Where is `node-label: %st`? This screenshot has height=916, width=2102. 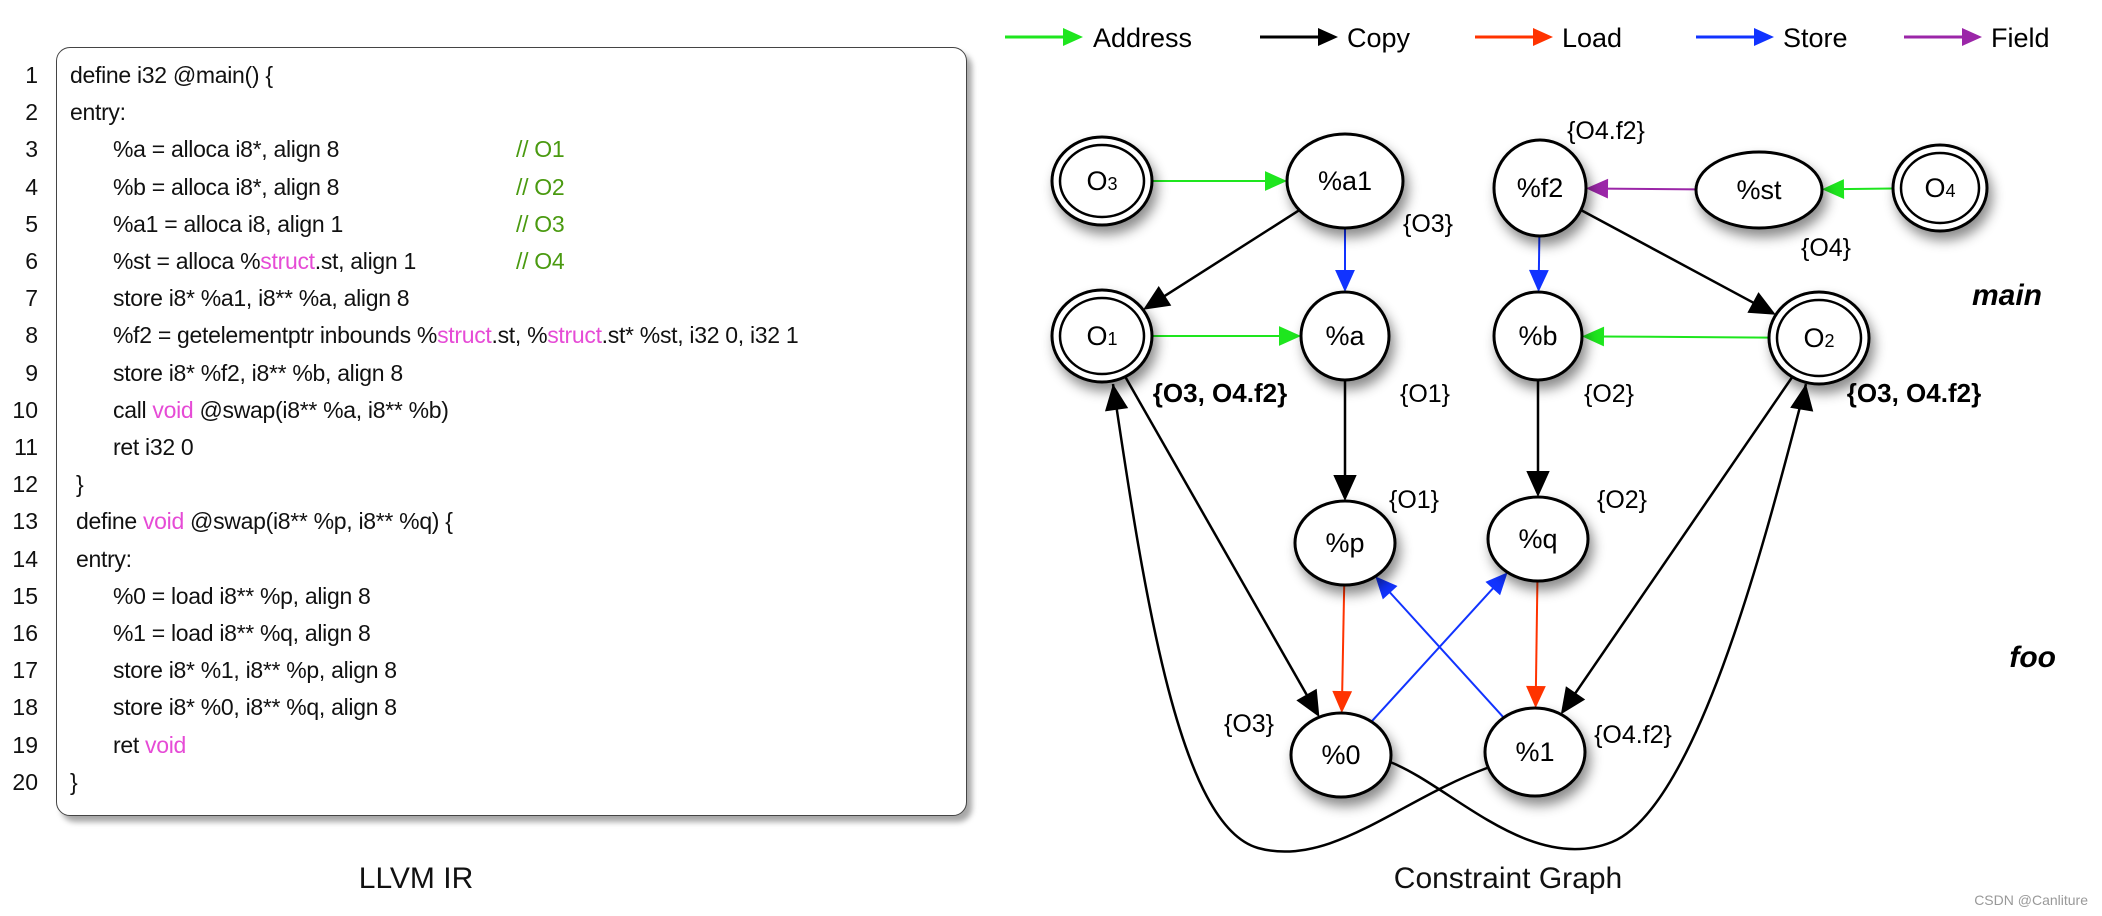 node-label: %st is located at coordinates (1759, 190).